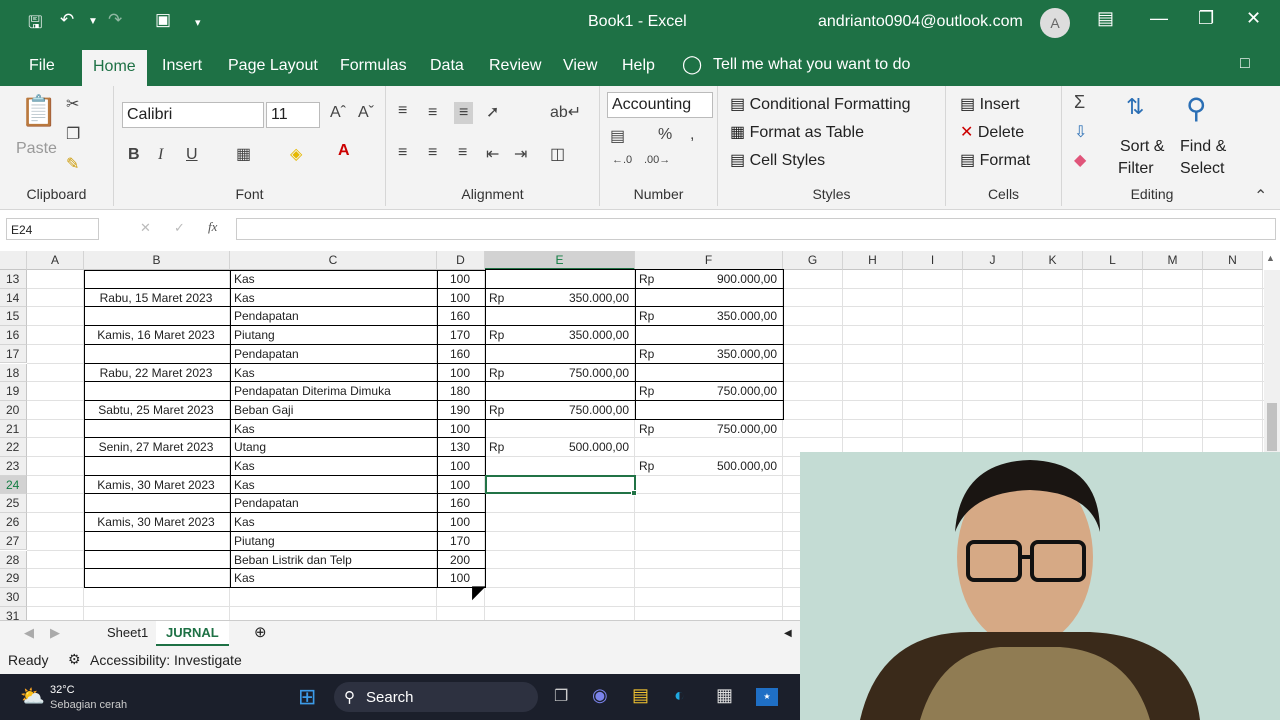  I want to click on cut-icon: ✂, so click(72, 104).